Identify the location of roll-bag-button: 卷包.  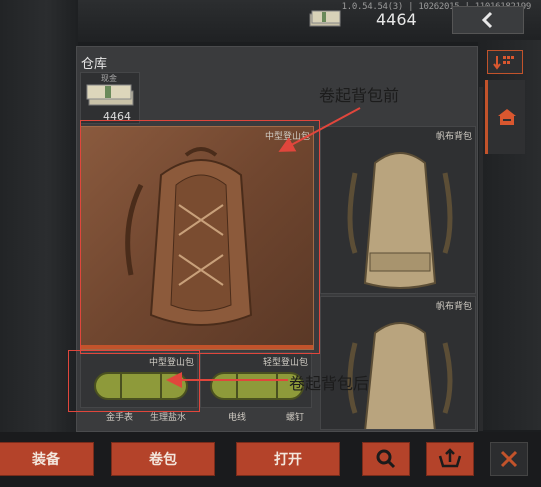
(163, 459).